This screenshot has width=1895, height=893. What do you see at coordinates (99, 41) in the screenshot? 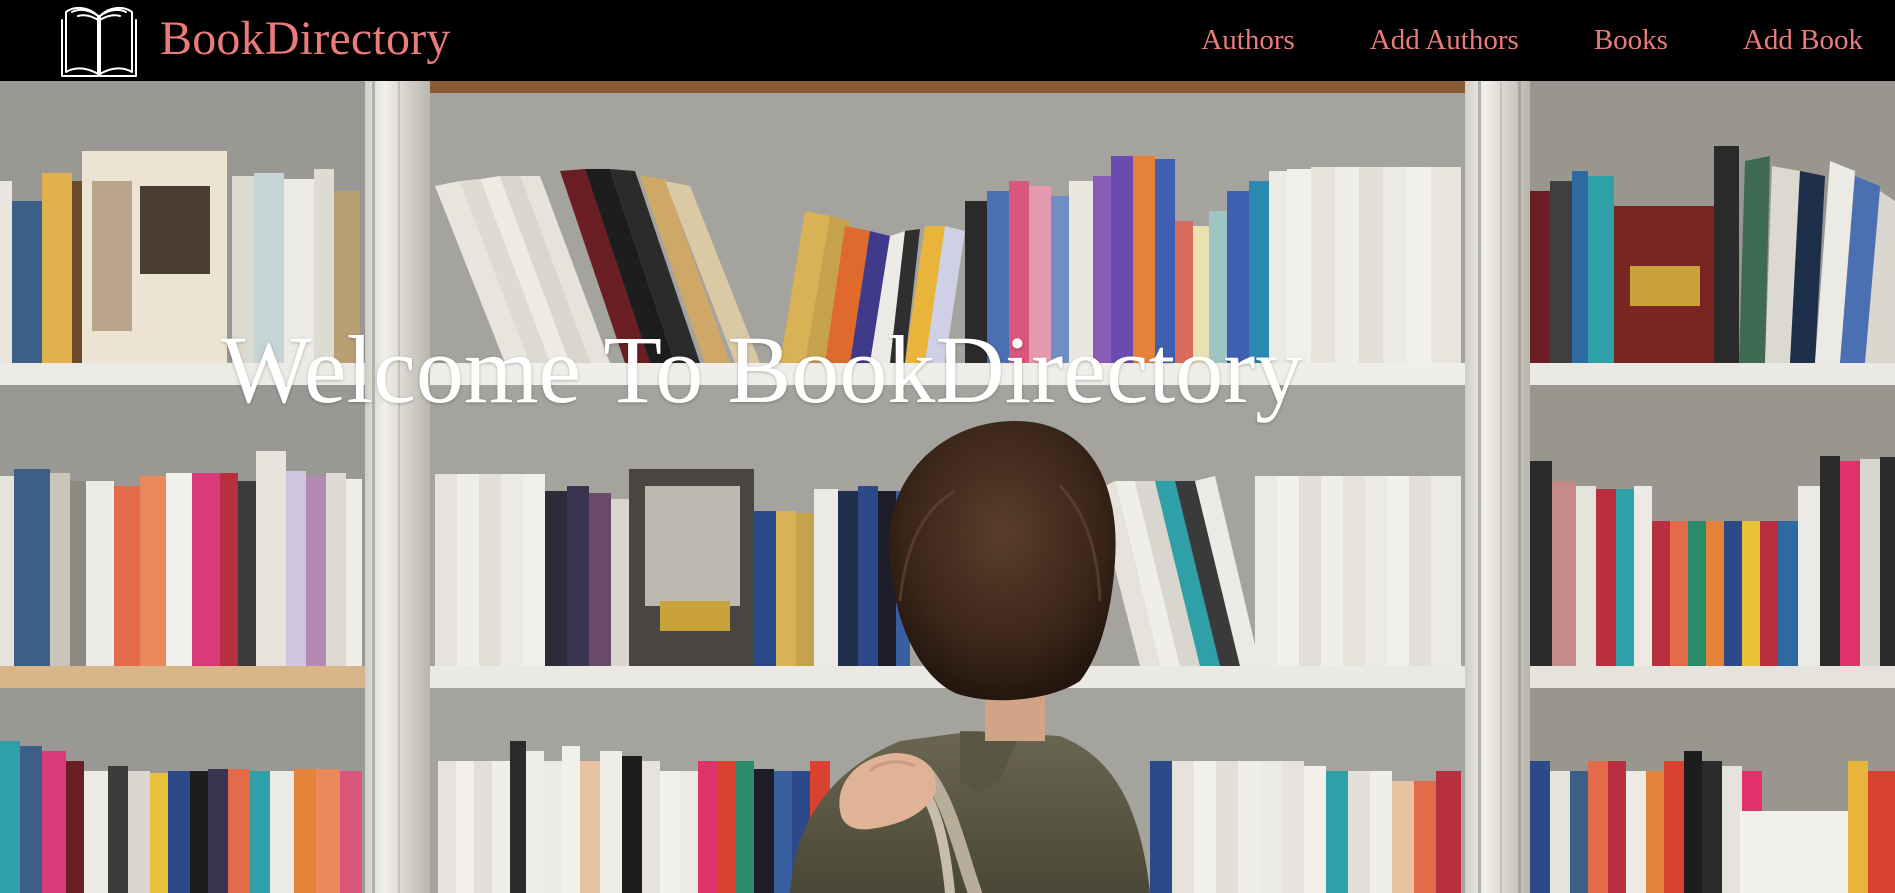
I see `open-book-icon` at bounding box center [99, 41].